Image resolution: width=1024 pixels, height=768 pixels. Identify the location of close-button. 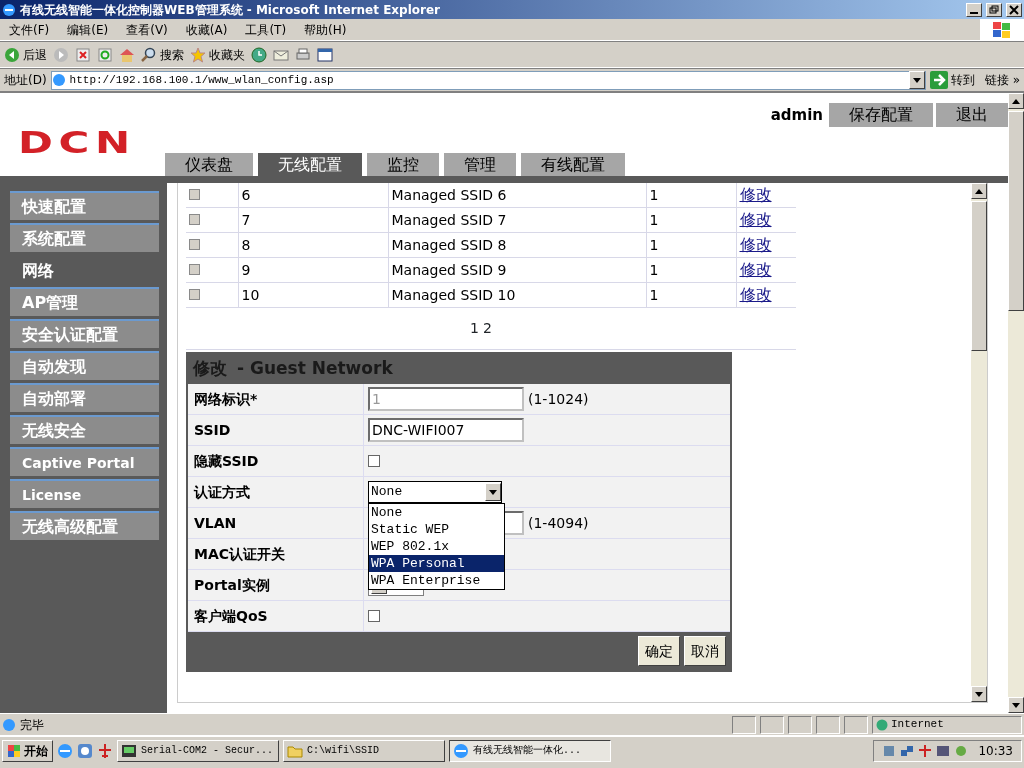
(1014, 9).